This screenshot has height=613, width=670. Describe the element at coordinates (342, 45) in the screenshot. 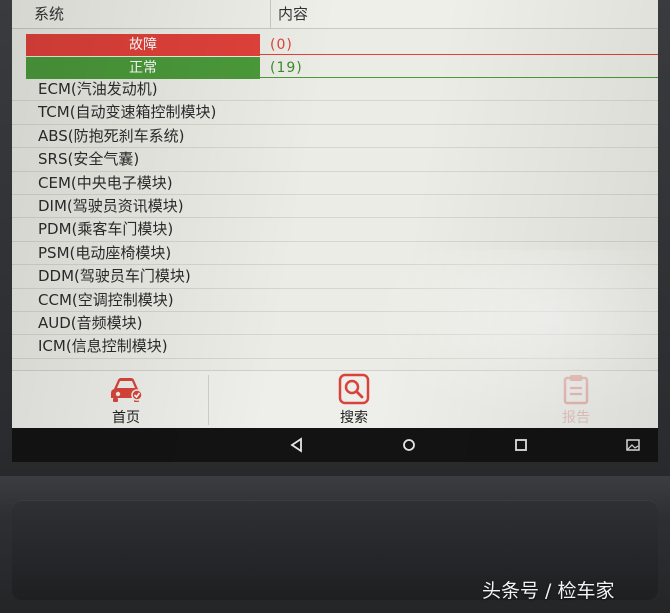

I see `fault-row: 故障 (0)` at that location.